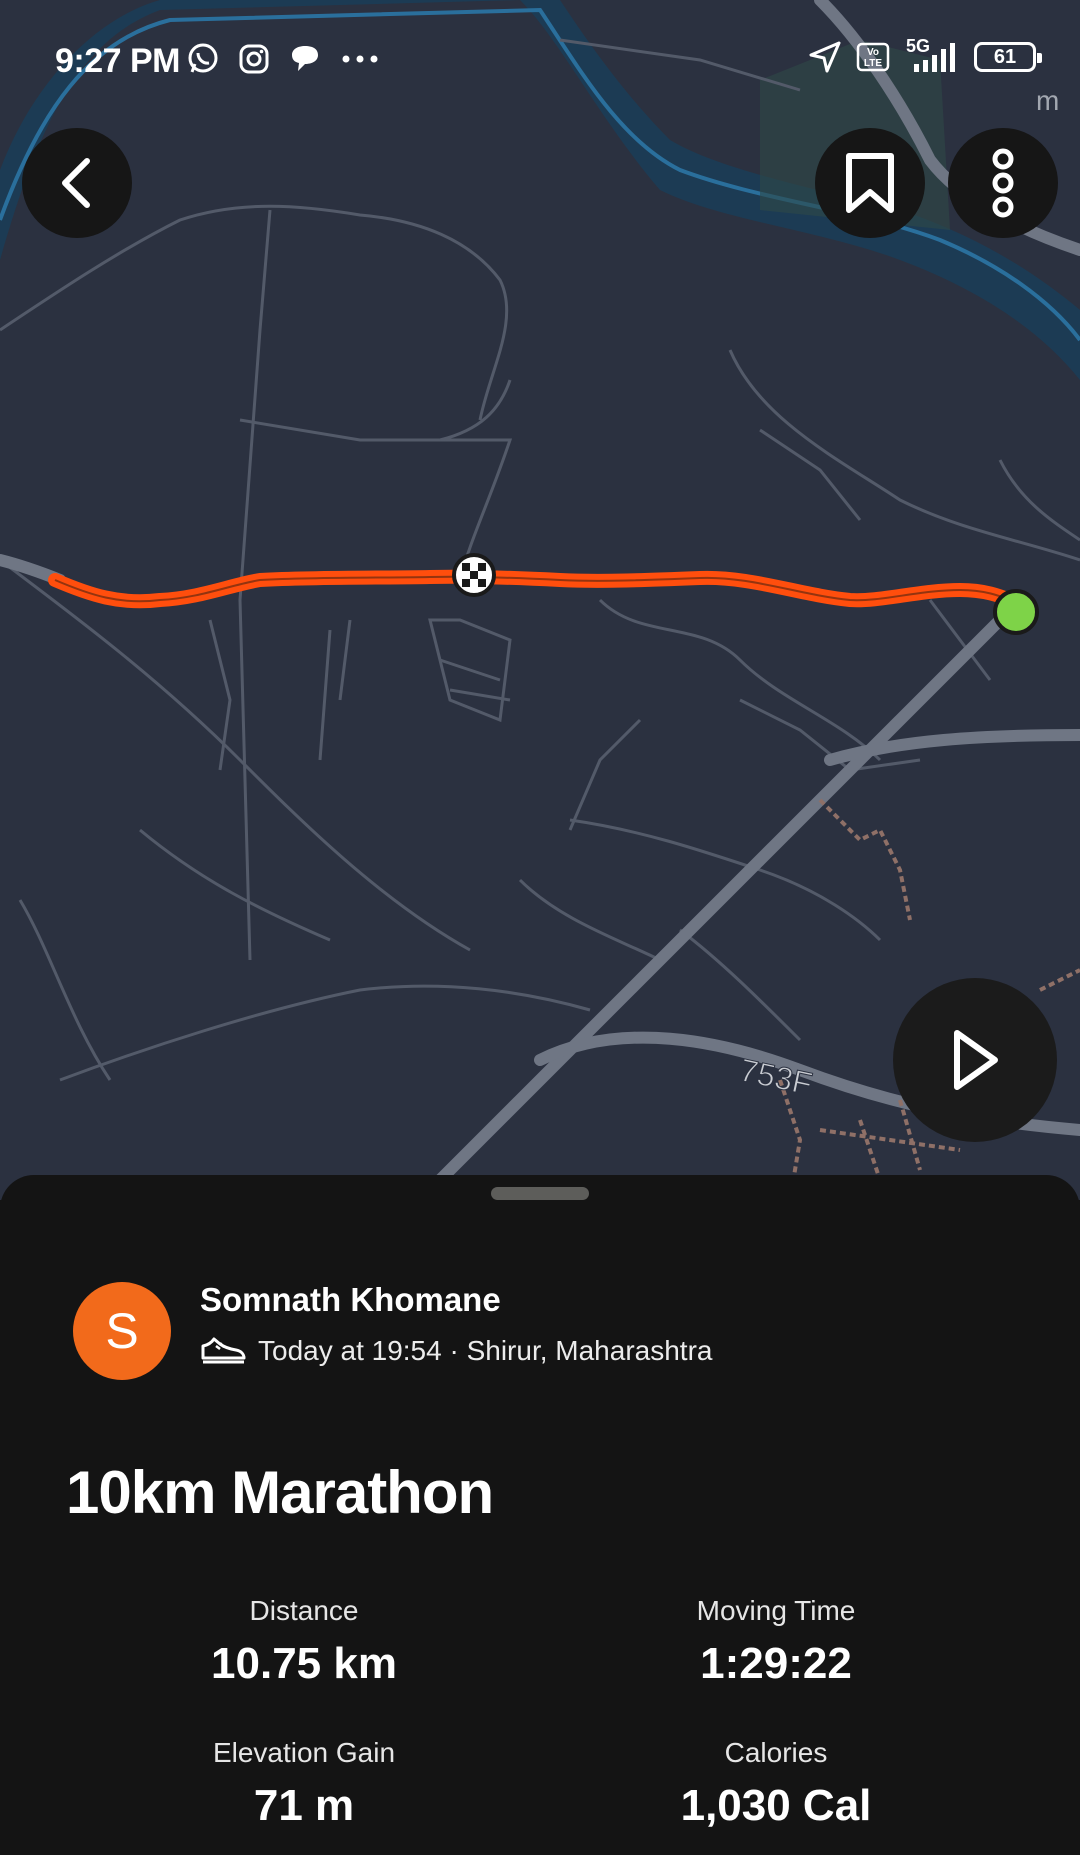  I want to click on stat-elevation-gain: Elevation Gain 71 m, so click(304, 1784).